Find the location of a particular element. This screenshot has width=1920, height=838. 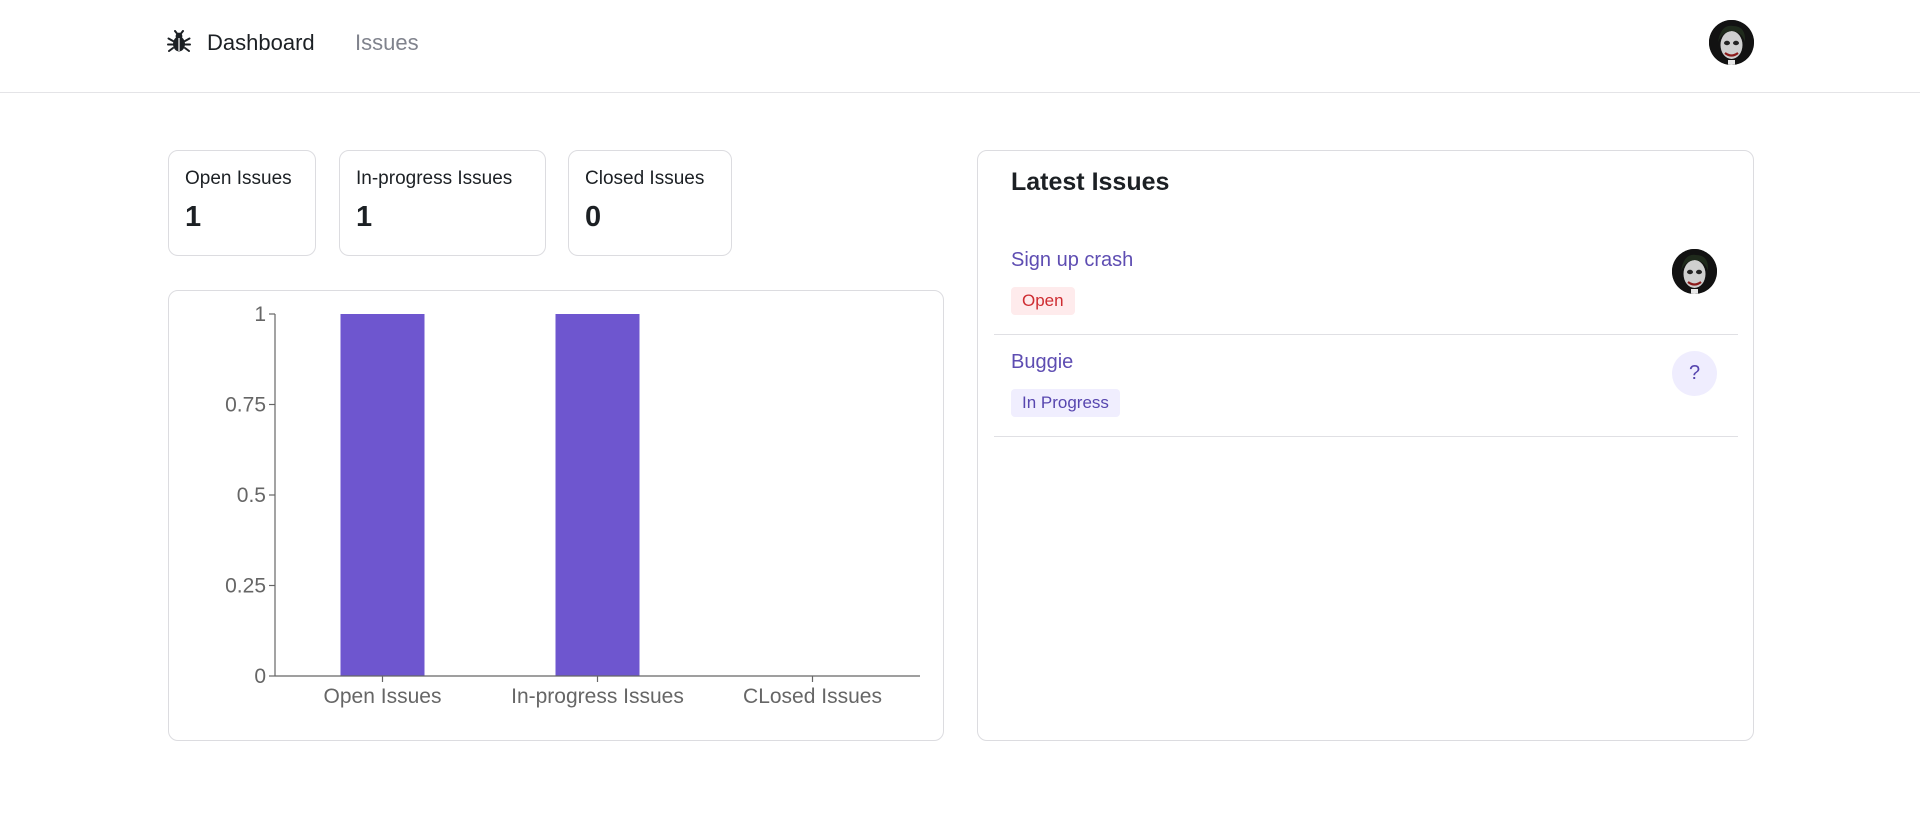

nav-dashboard-link: Dashboard is located at coordinates (261, 43).